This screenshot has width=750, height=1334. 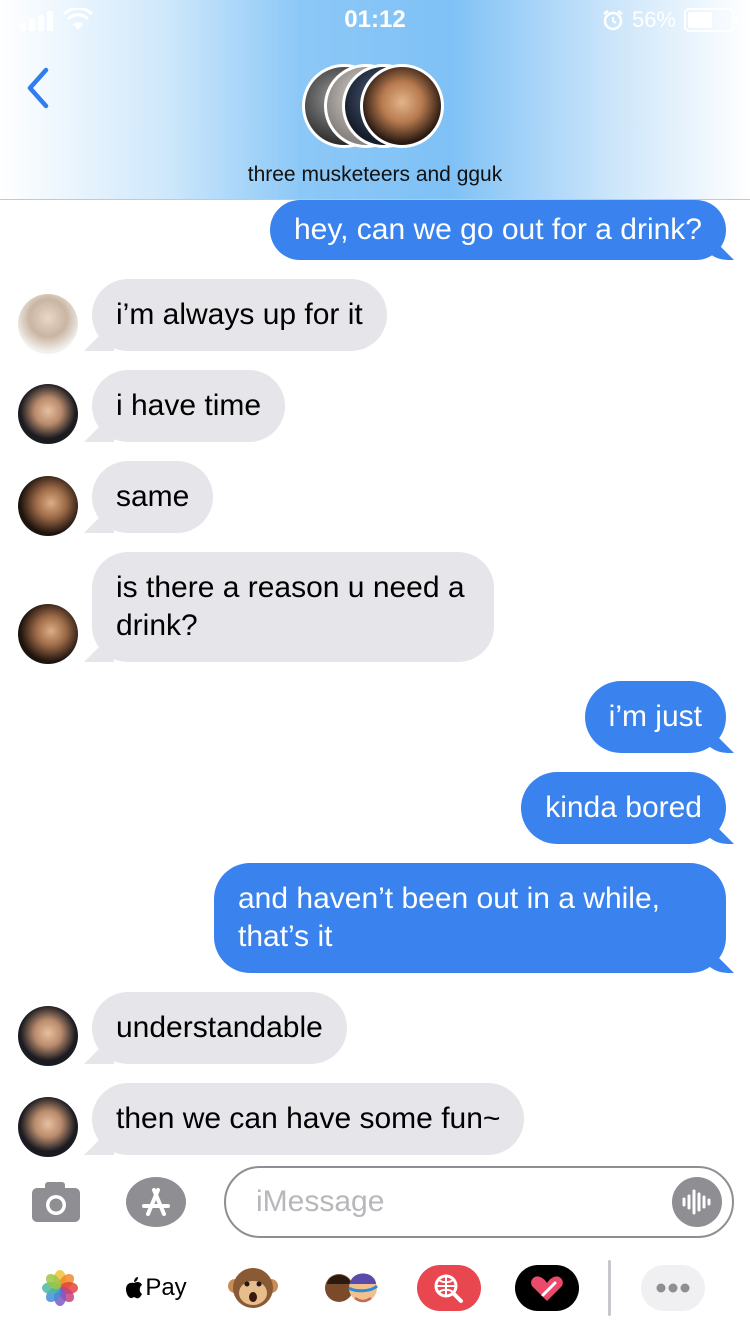 I want to click on apple-logo-icon, so click(x=134, y=1288).